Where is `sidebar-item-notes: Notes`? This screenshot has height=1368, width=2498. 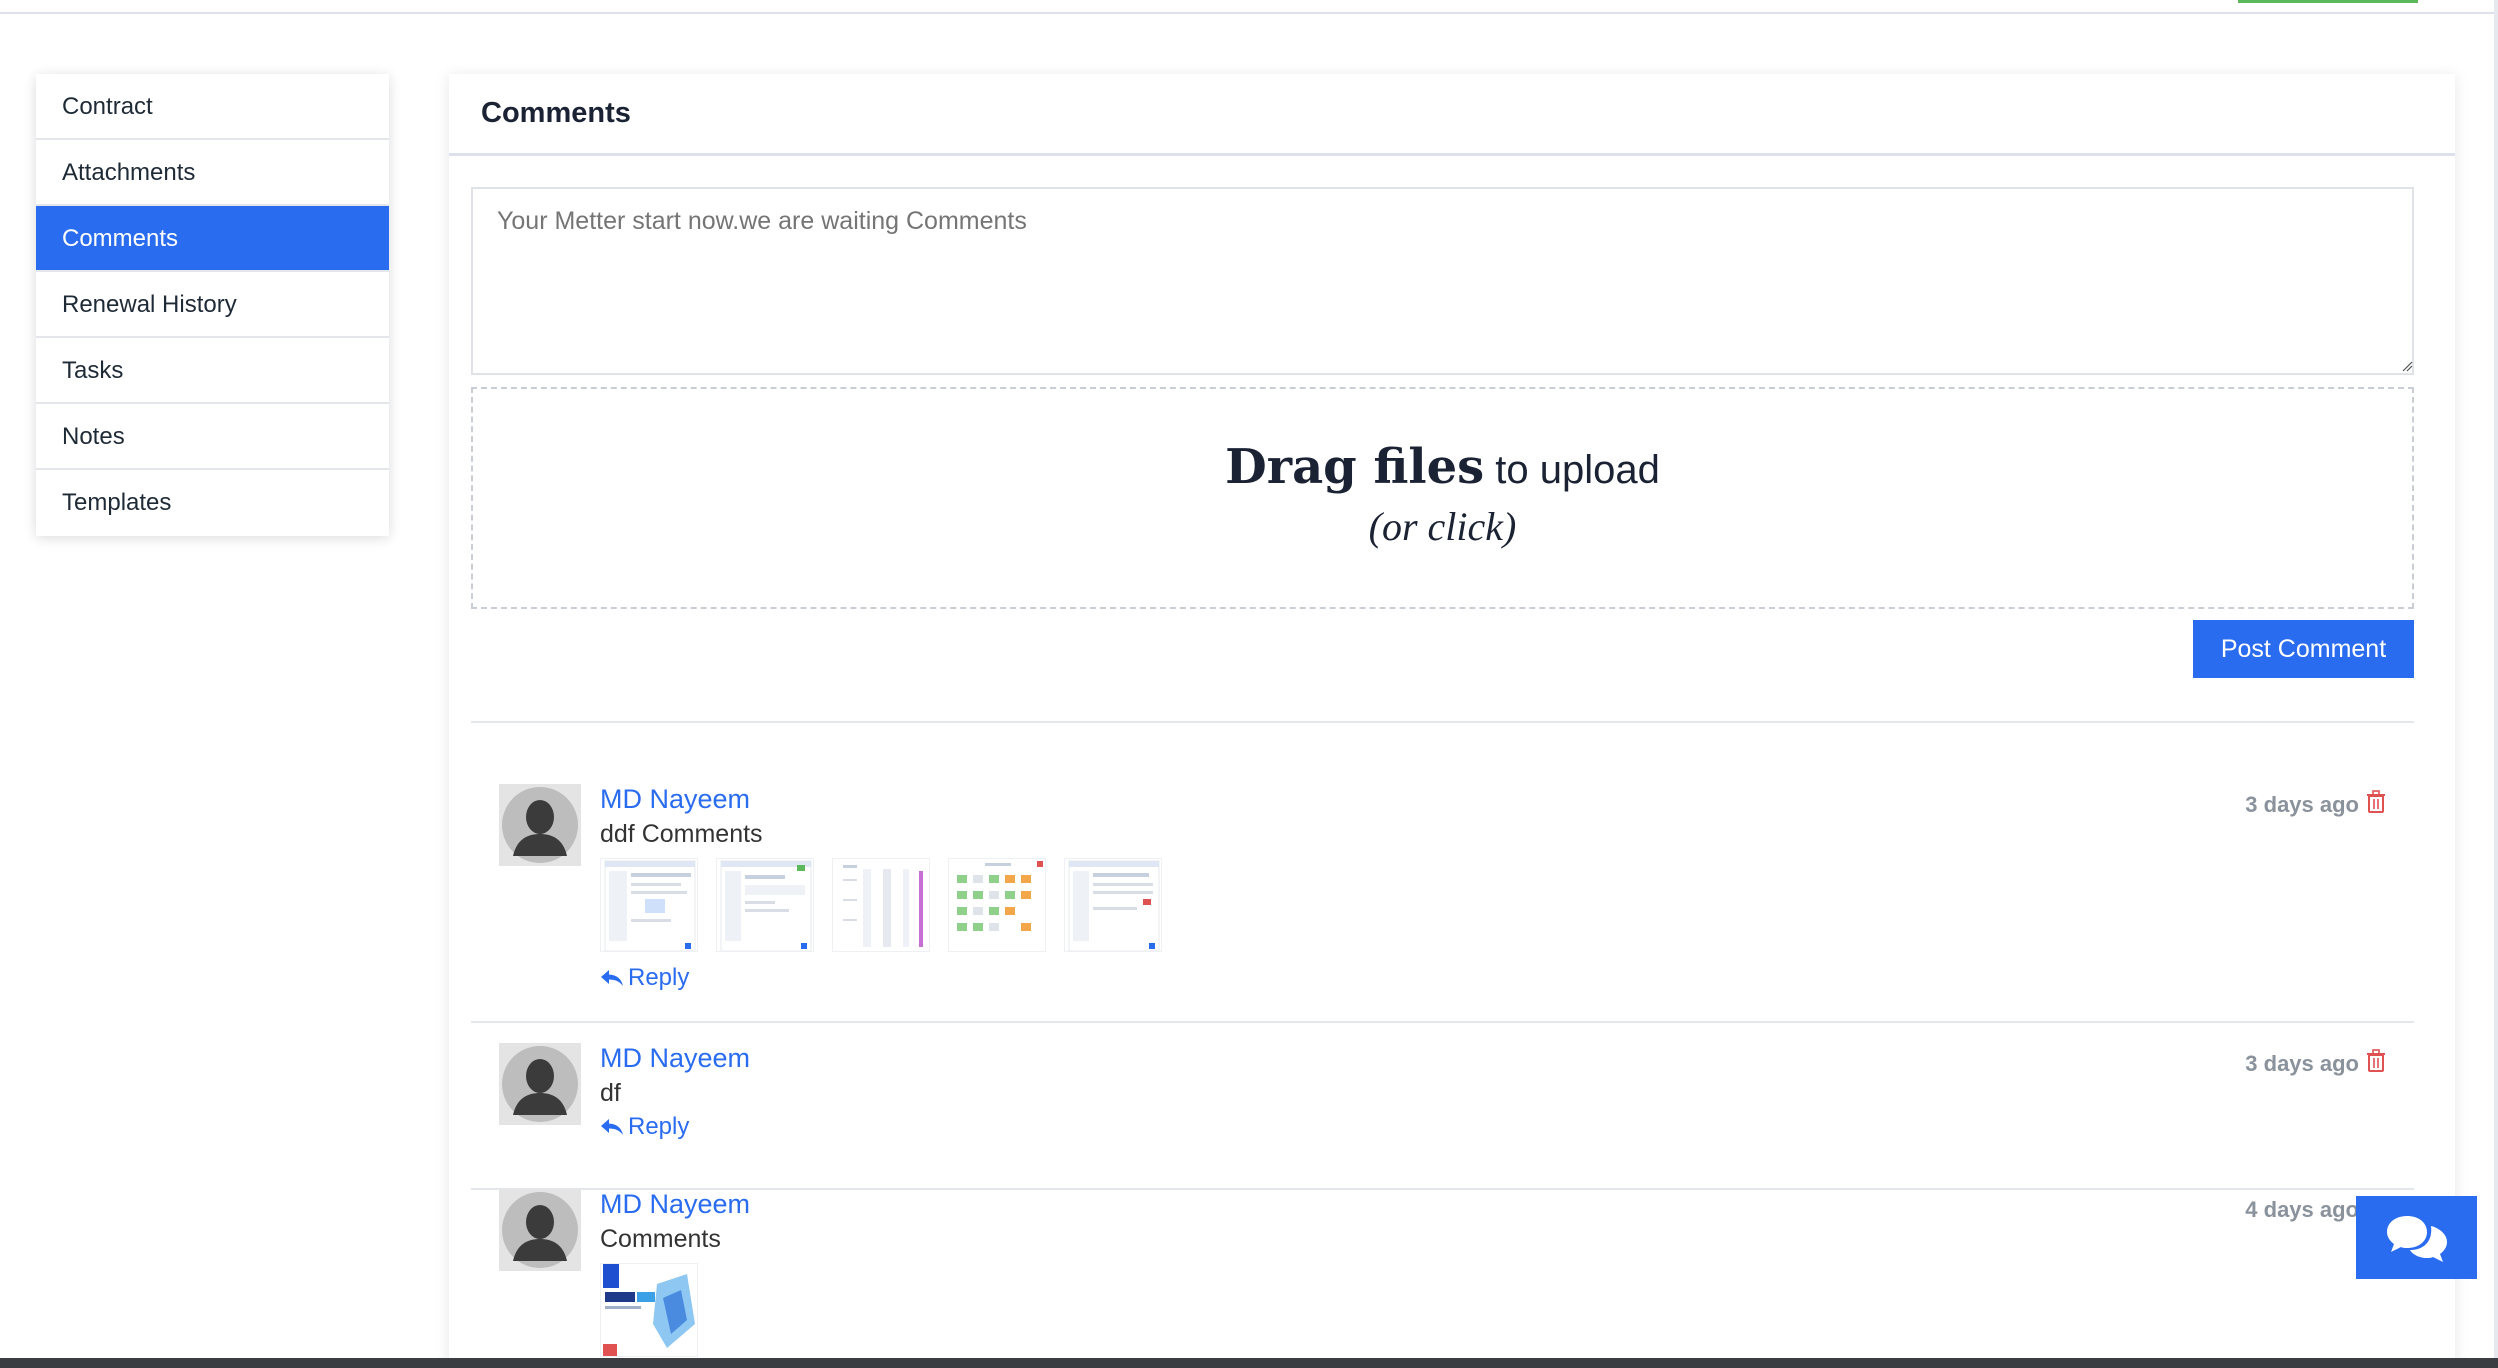
sidebar-item-notes: Notes is located at coordinates (212, 437).